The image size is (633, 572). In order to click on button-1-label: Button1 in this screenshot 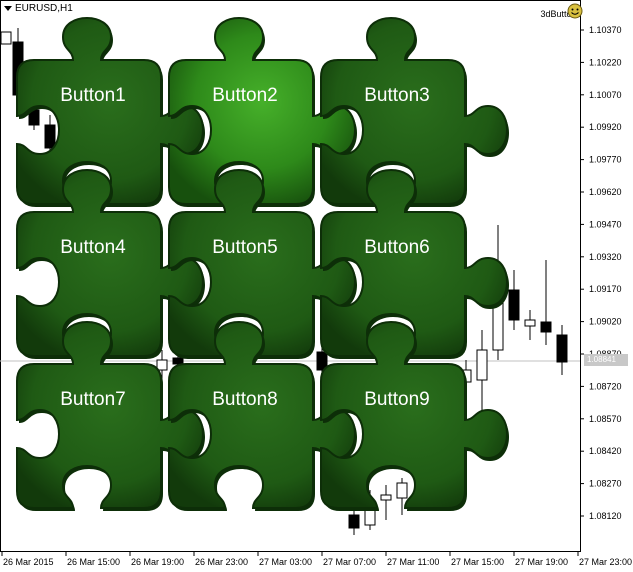, I will do `click(93, 95)`.